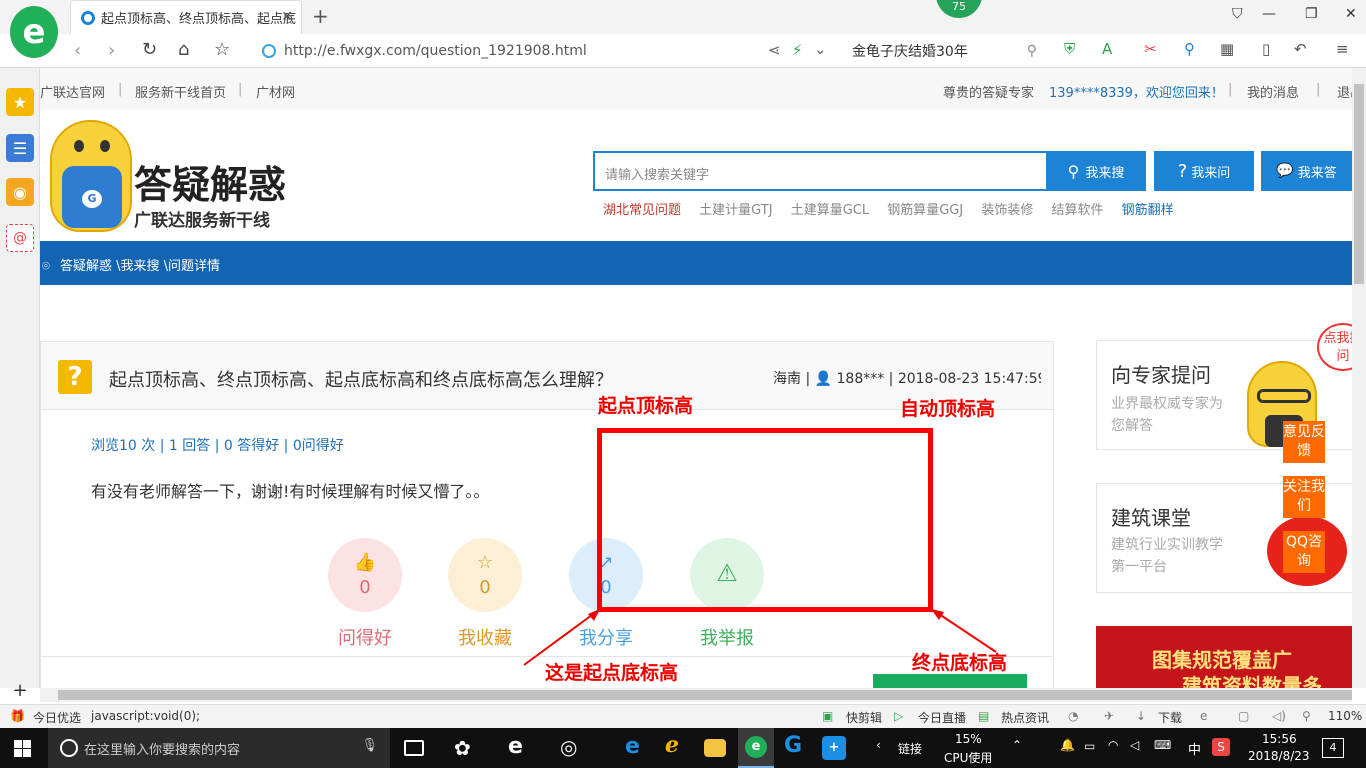 Image resolution: width=1366 pixels, height=768 pixels. Describe the element at coordinates (57, 717) in the screenshot. I see `today-picks-link: 今日优选` at that location.